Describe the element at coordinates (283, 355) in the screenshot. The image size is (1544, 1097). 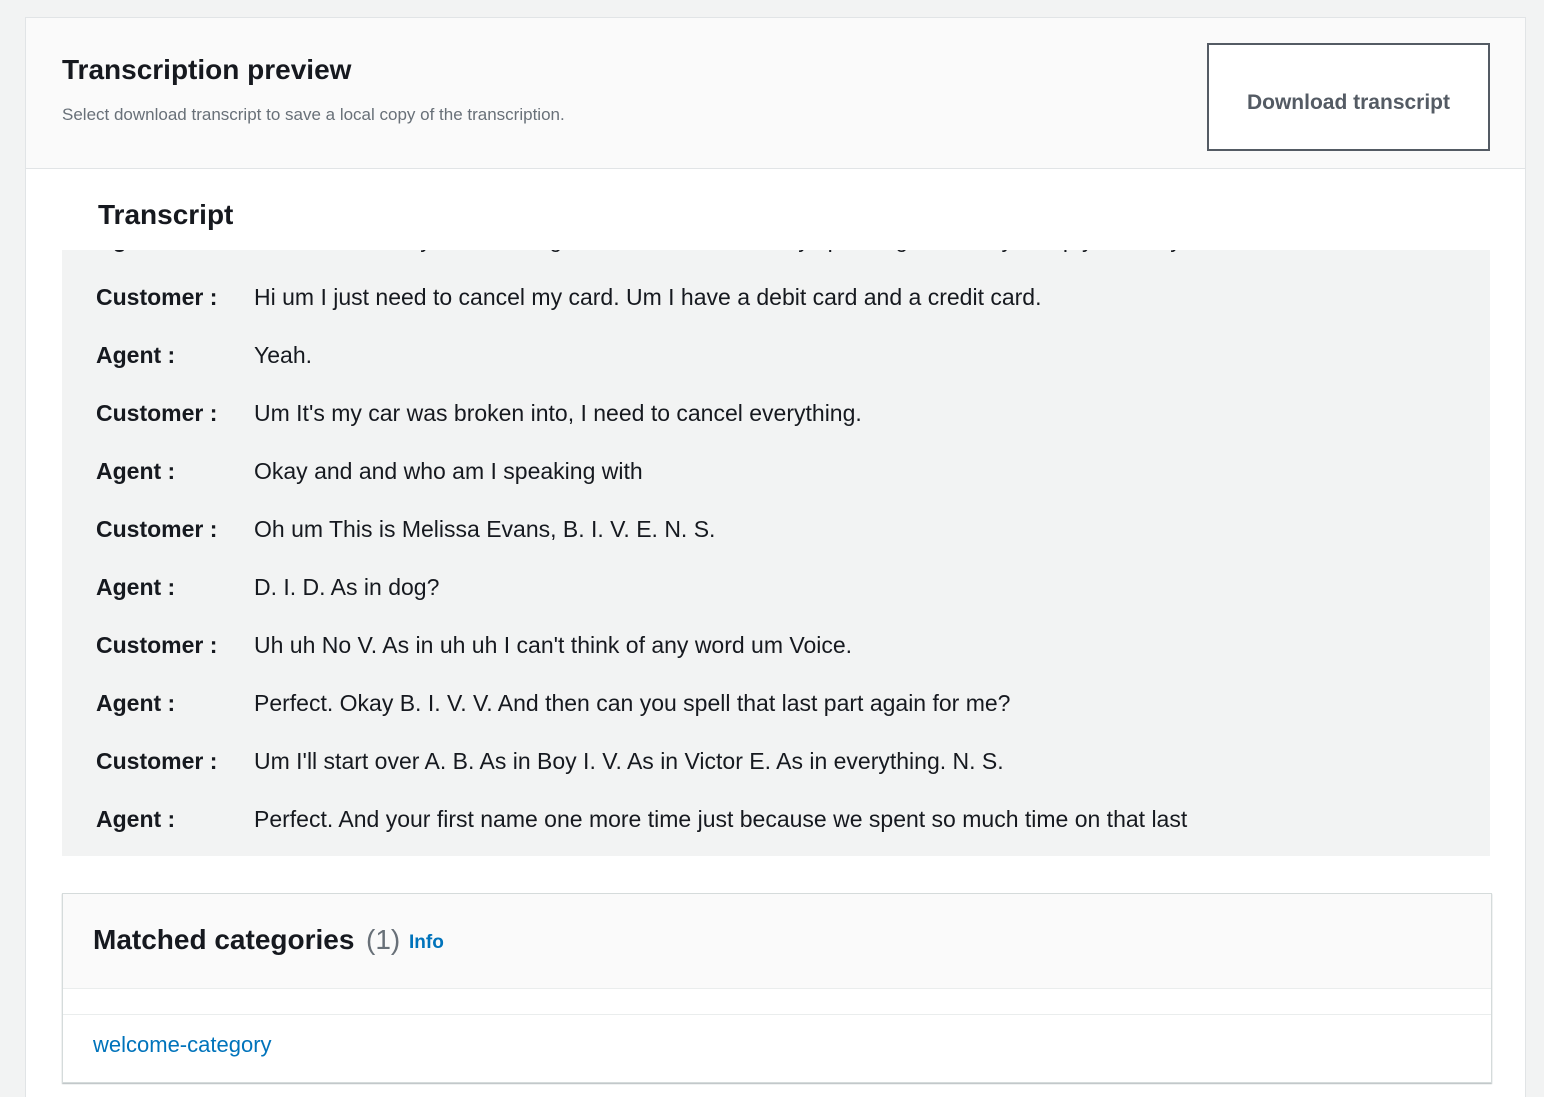
I see `utterance-text: Yeah.` at that location.